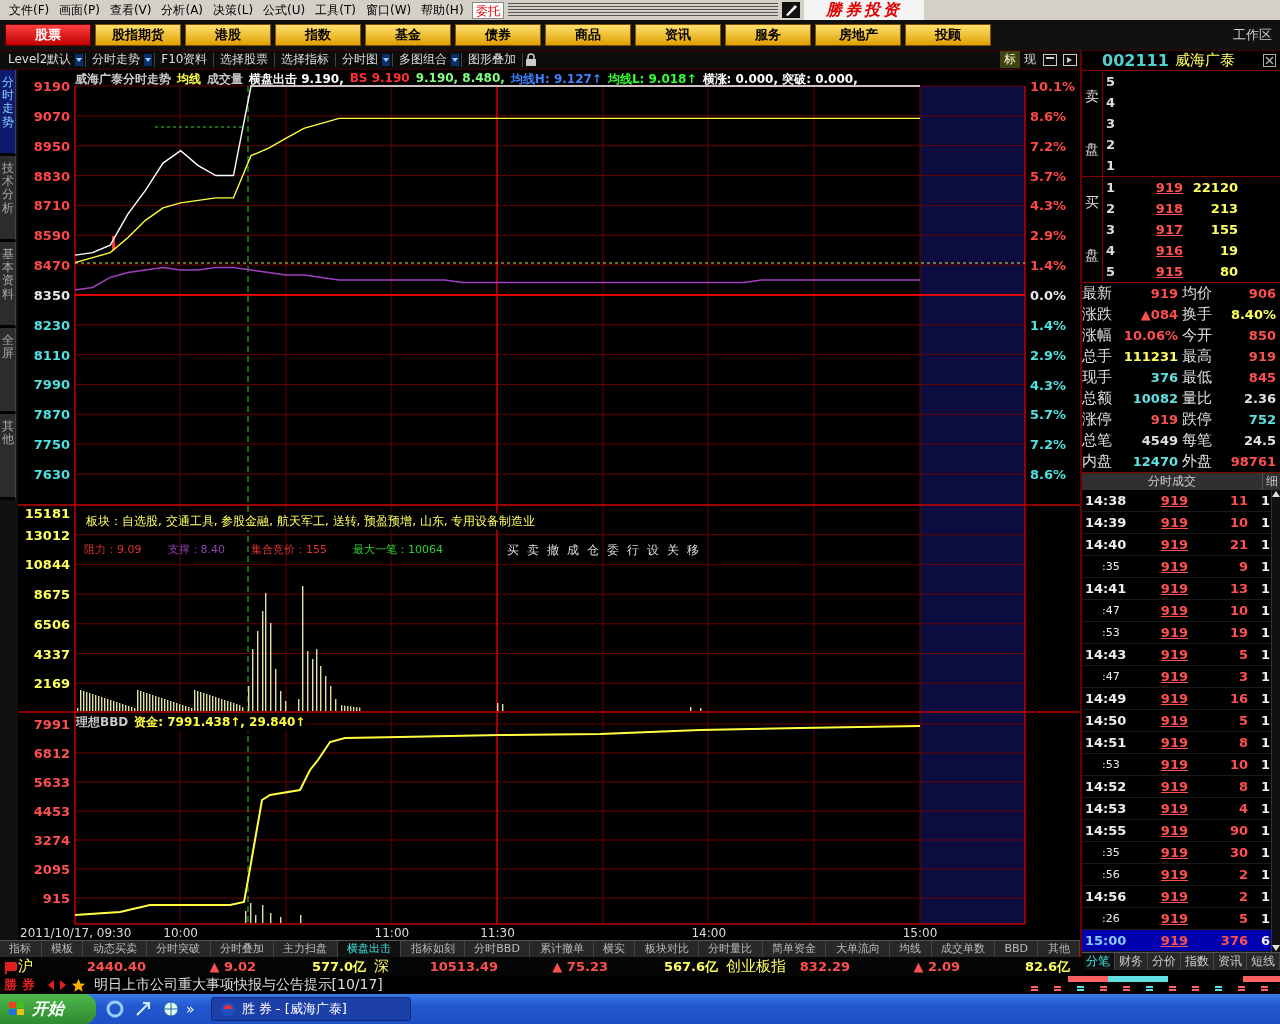 This screenshot has width=1280, height=1024. What do you see at coordinates (115, 1009) in the screenshot?
I see `browser-icon` at bounding box center [115, 1009].